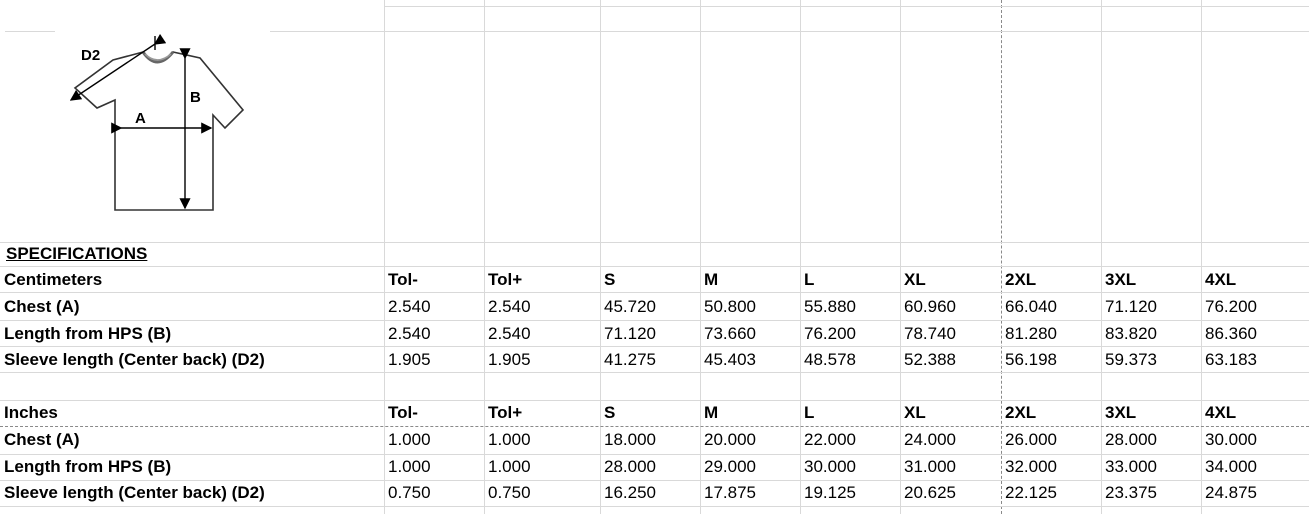  I want to click on data-cell: 23.375, so click(1131, 492).